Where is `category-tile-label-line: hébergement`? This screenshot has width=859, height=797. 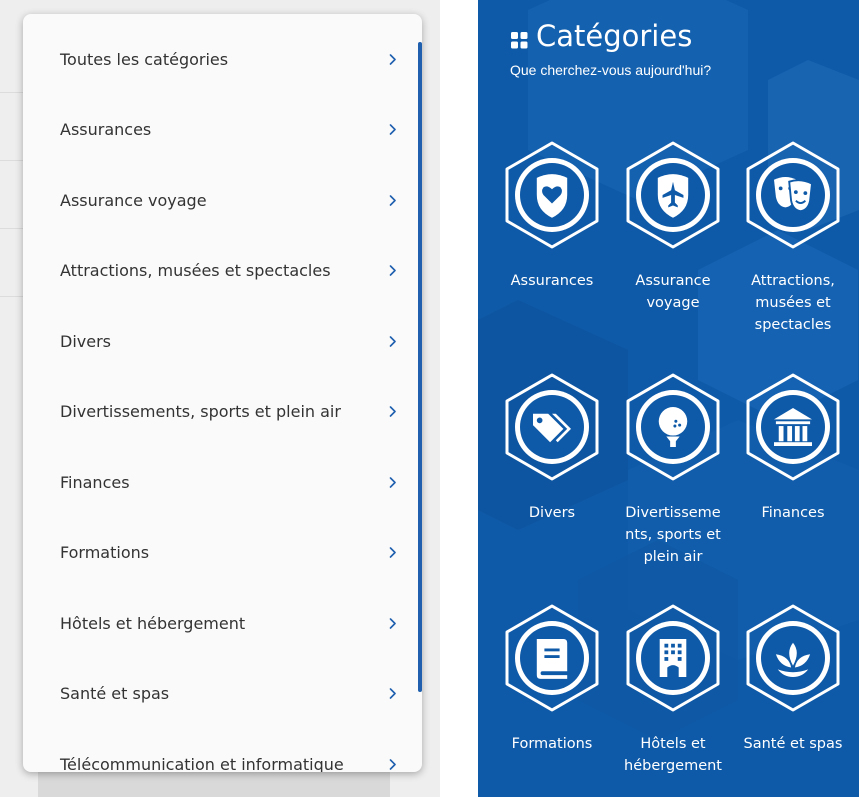 category-tile-label-line: hébergement is located at coordinates (673, 766).